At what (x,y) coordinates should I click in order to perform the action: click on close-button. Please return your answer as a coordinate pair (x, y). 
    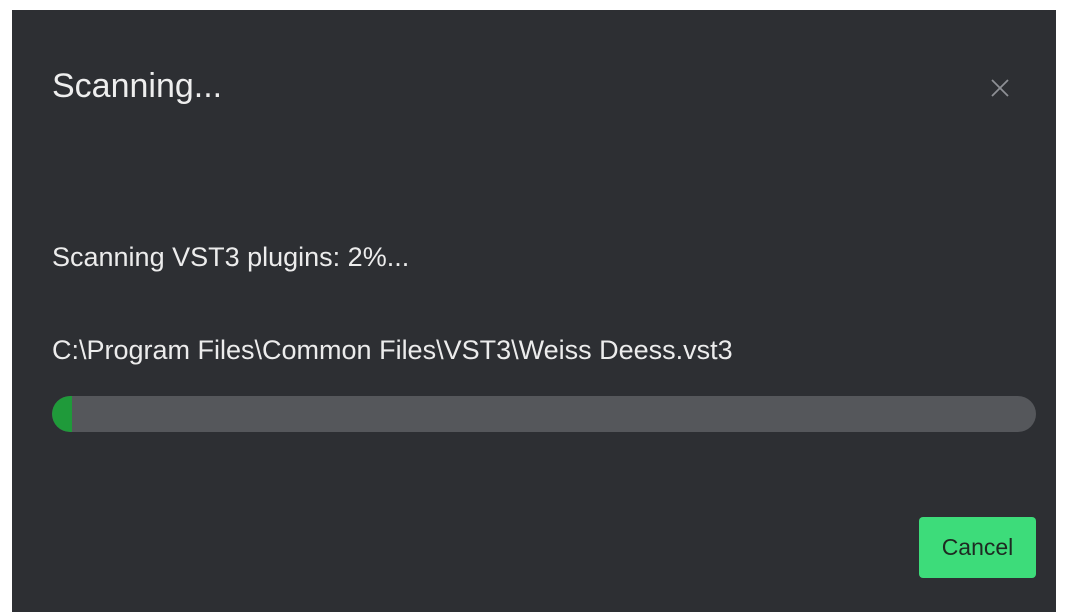
    Looking at the image, I should click on (1000, 88).